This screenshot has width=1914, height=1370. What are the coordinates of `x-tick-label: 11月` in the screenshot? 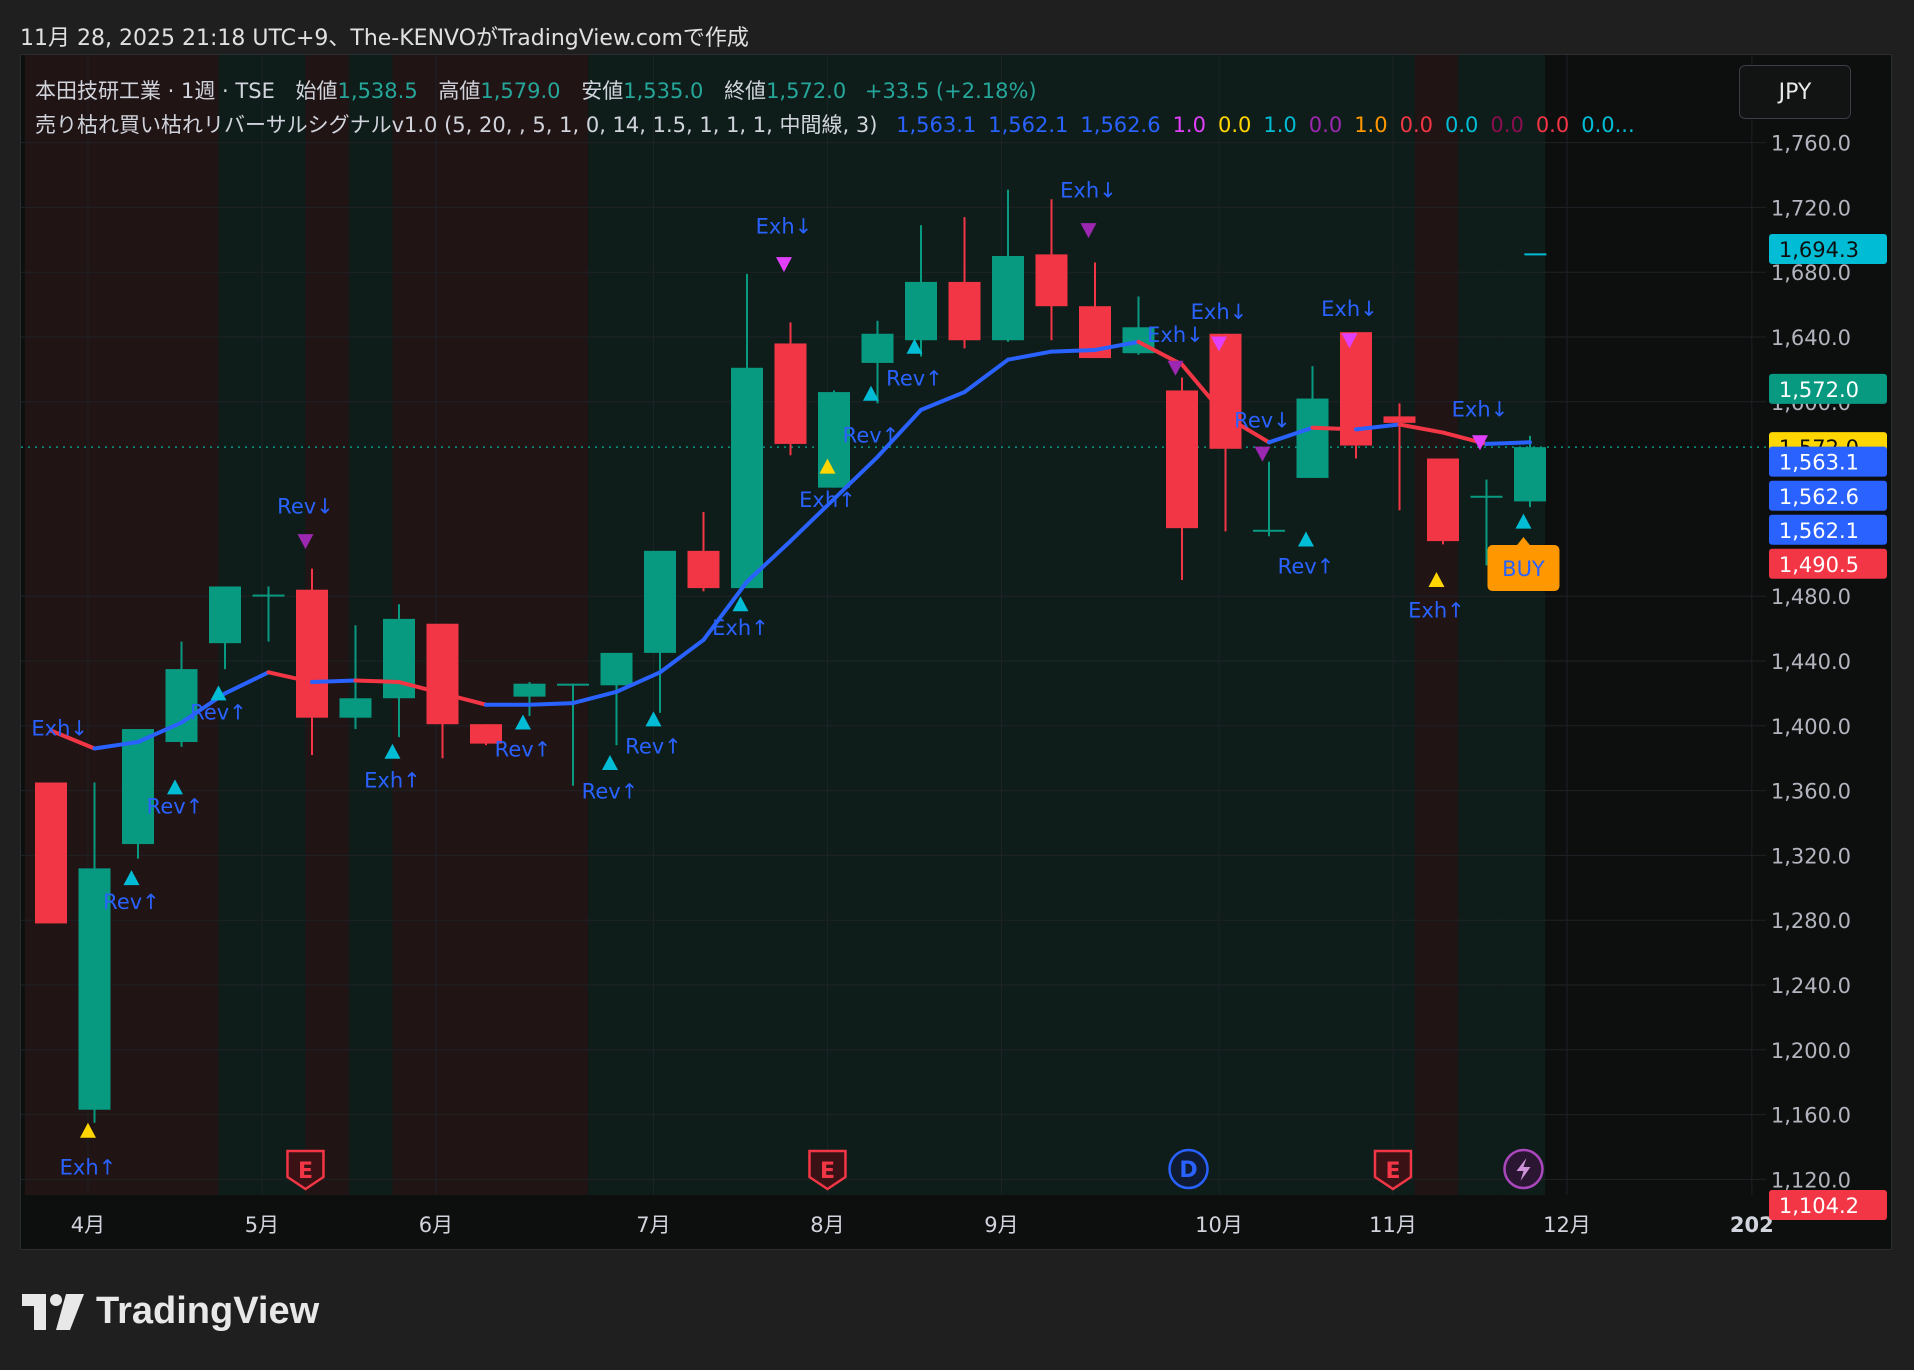 It's located at (1393, 1225).